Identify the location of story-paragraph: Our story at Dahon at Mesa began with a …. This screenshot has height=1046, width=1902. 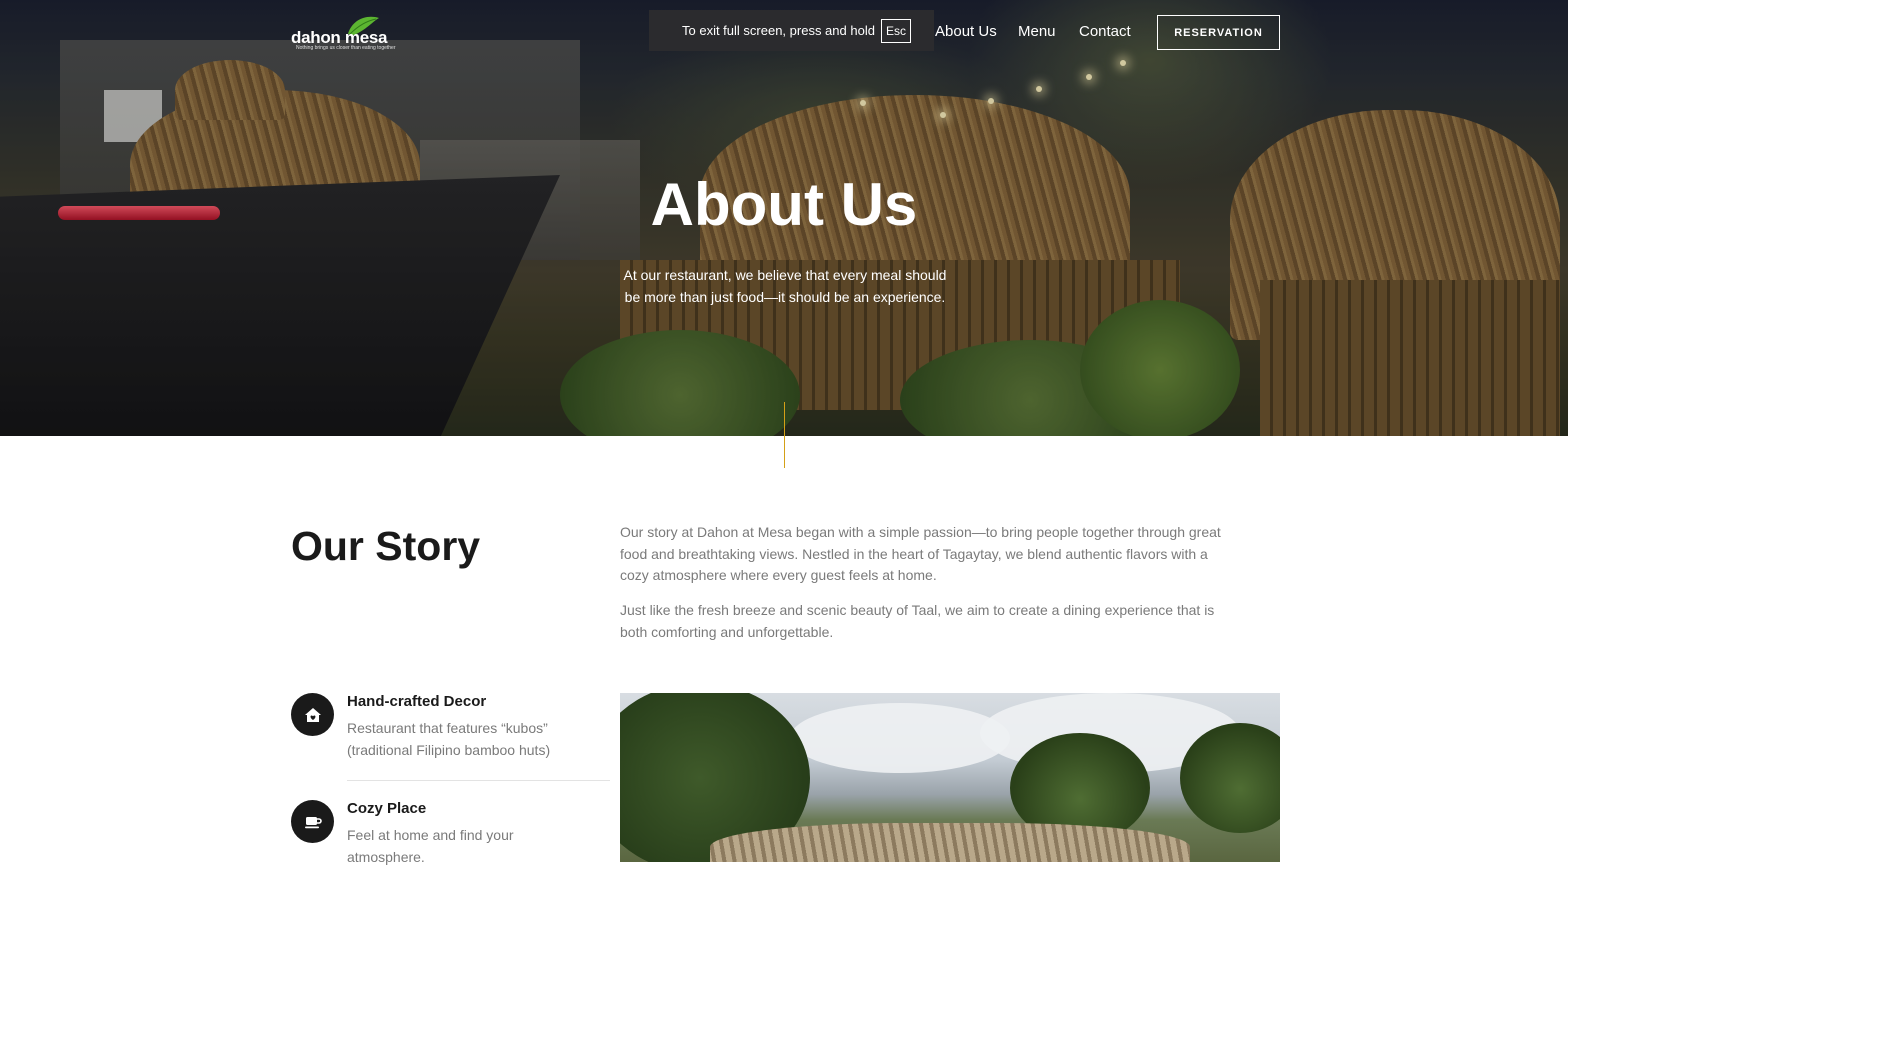
(920, 553).